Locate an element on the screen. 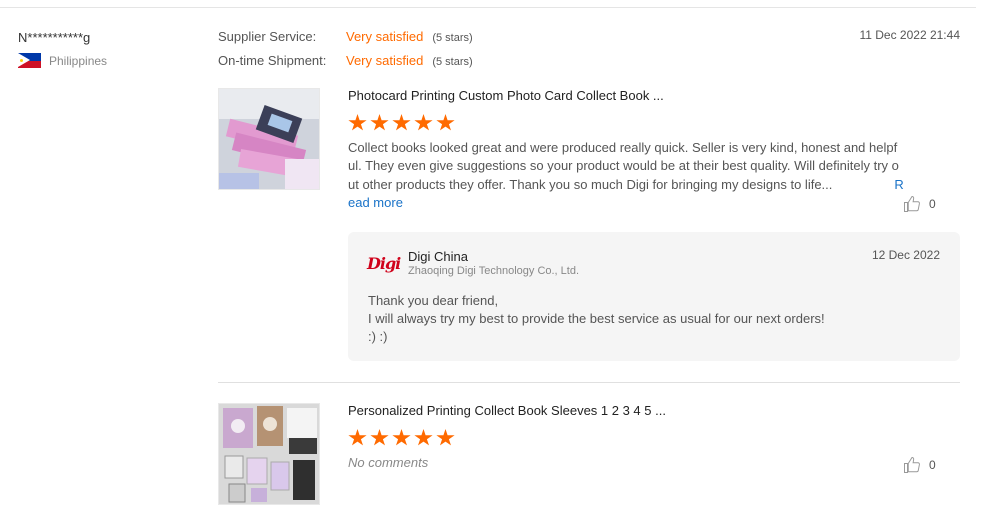  review-date: 11 Dec 2022 21:44 is located at coordinates (909, 35).